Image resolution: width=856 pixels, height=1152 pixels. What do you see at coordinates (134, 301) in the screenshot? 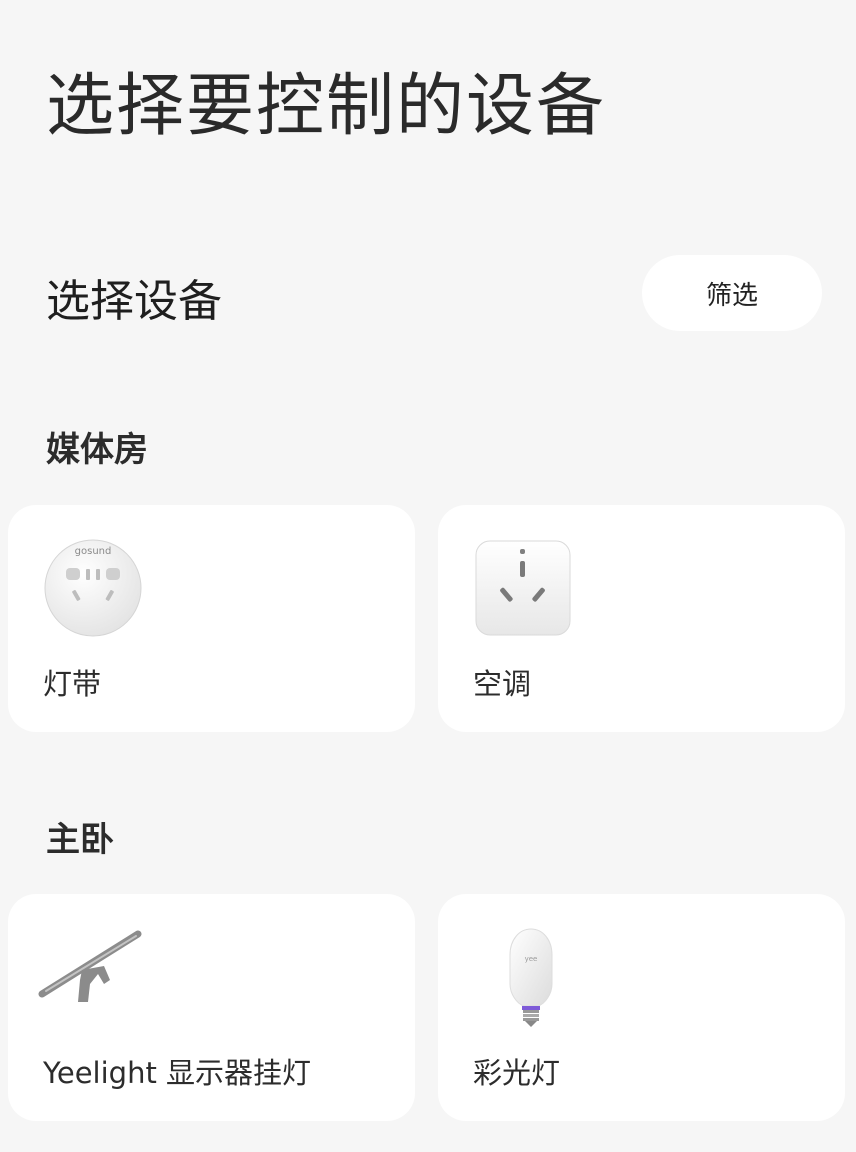
I see `section-title: 选择设备` at bounding box center [134, 301].